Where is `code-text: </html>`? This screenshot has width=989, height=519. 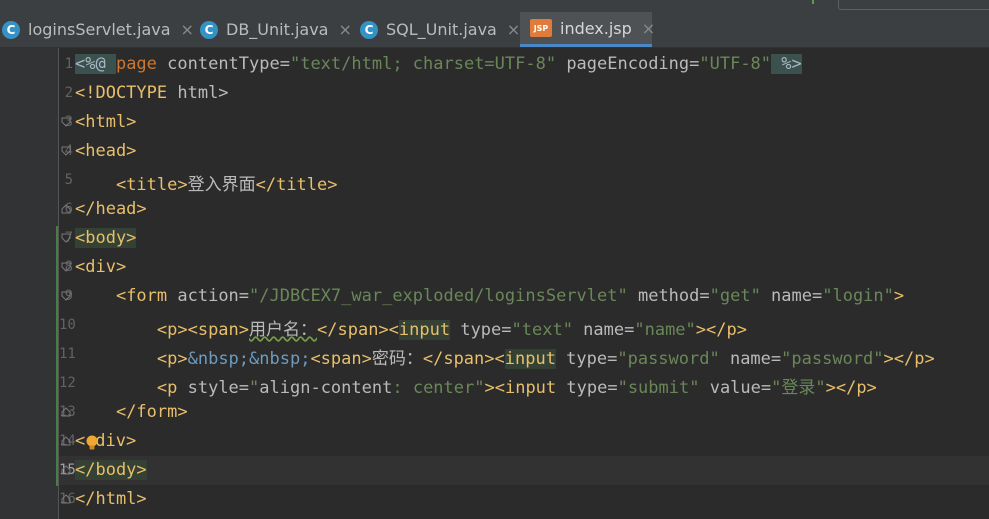 code-text: </html> is located at coordinates (111, 499).